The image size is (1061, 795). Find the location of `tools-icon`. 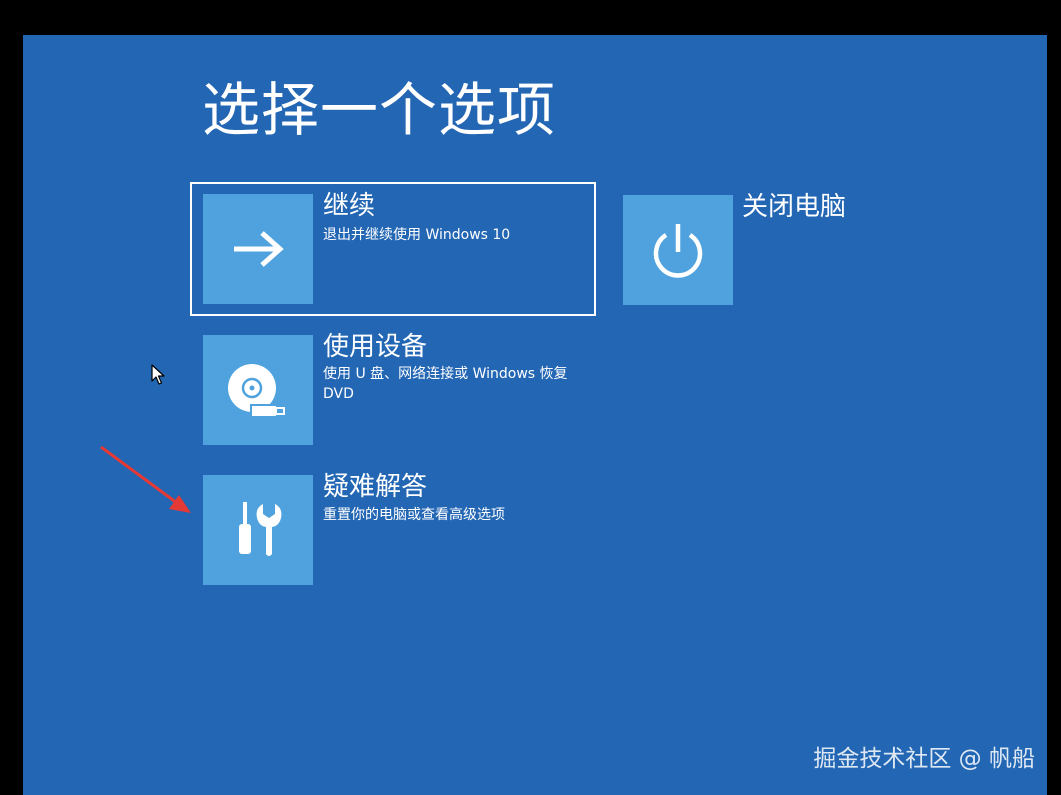

tools-icon is located at coordinates (260, 529).